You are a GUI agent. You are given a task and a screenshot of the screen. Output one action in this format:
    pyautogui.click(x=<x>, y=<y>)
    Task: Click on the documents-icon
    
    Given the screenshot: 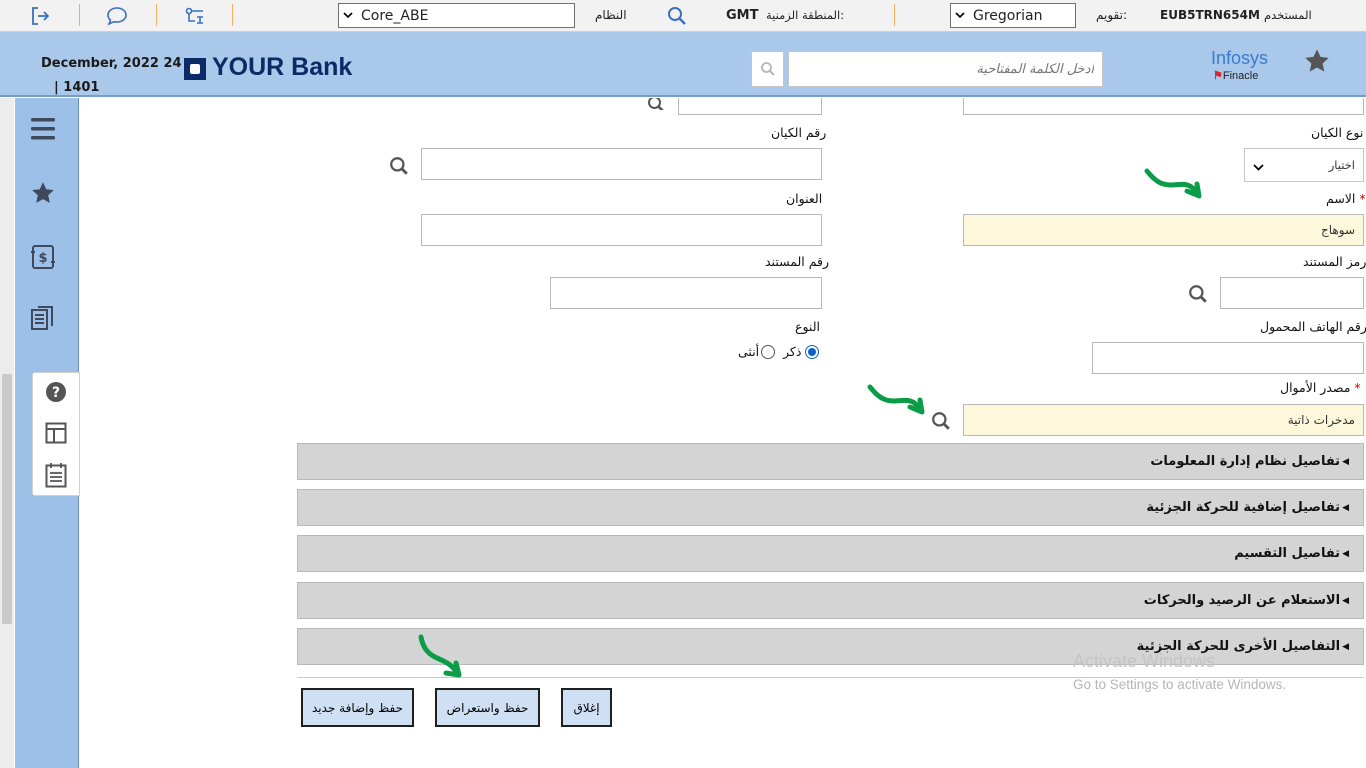 What is the action you would take?
    pyautogui.click(x=44, y=319)
    